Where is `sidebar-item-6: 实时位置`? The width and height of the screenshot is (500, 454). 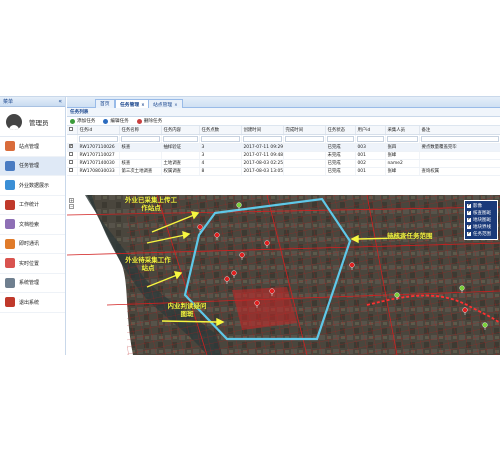 sidebar-item-6: 实时位置 is located at coordinates (32, 264).